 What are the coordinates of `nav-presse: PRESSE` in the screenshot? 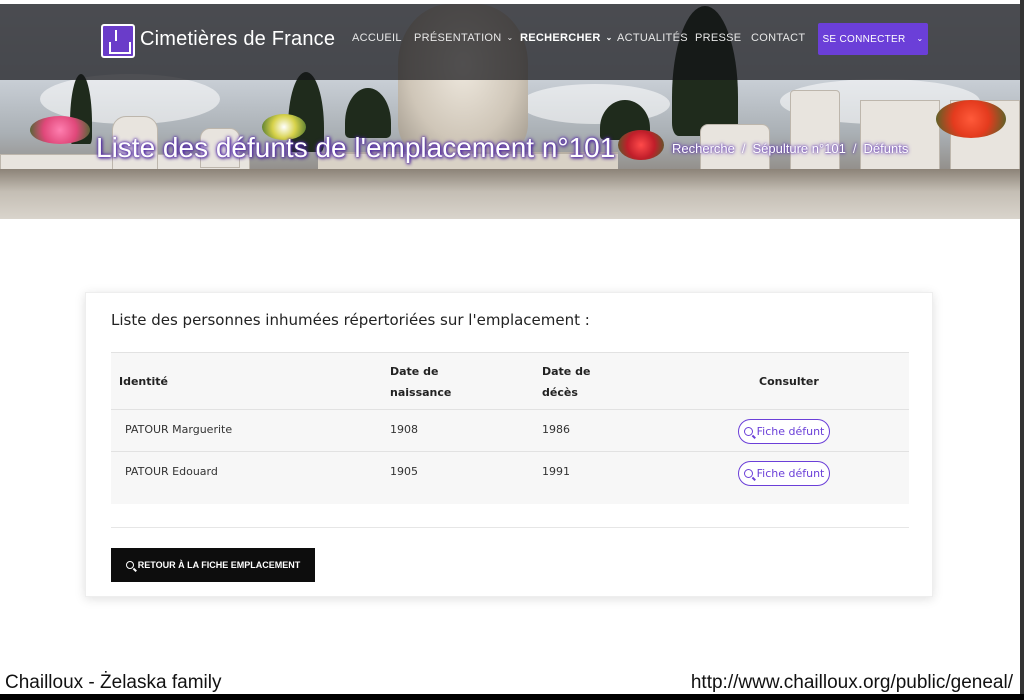 It's located at (718, 38).